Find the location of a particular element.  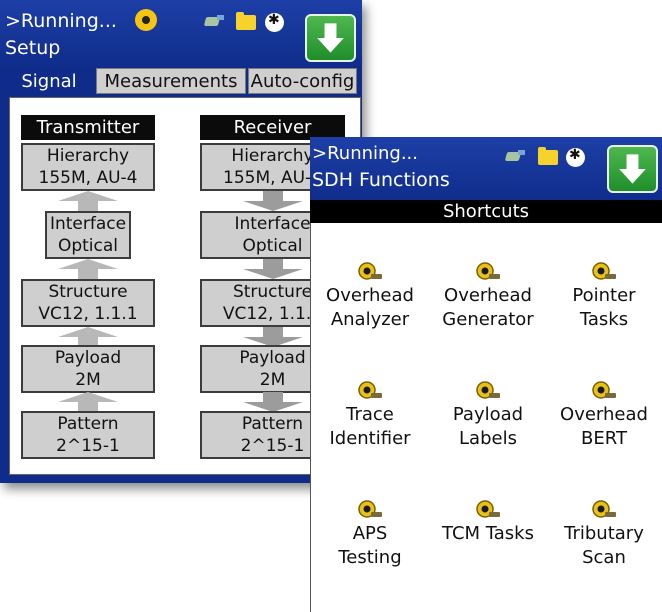

shortcut-label: Payload Labels is located at coordinates (488, 426).